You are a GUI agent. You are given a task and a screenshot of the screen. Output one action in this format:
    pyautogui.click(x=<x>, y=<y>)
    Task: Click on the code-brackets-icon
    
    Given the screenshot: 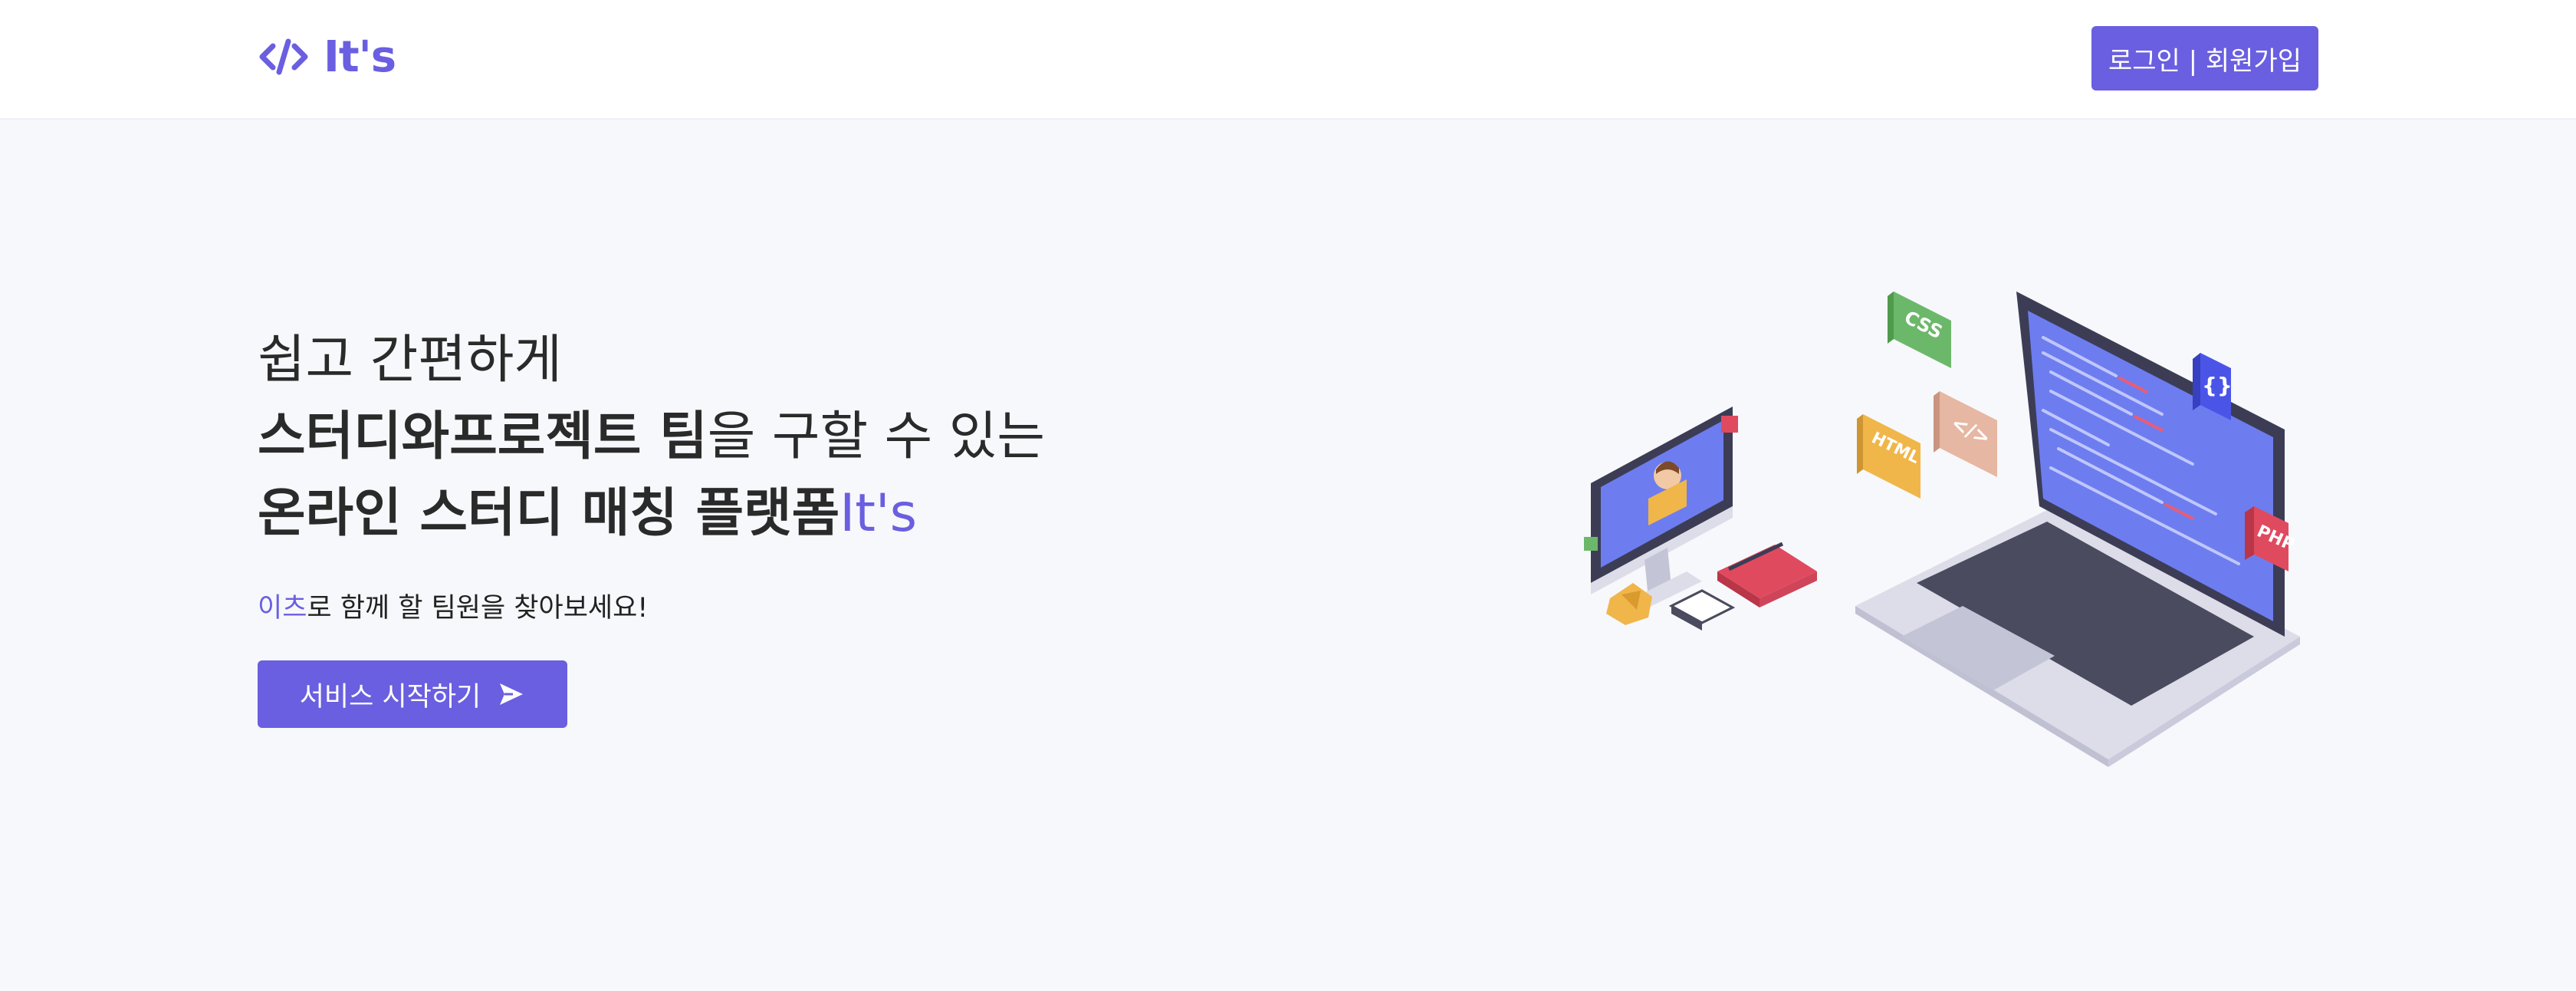 What is the action you would take?
    pyautogui.click(x=284, y=56)
    